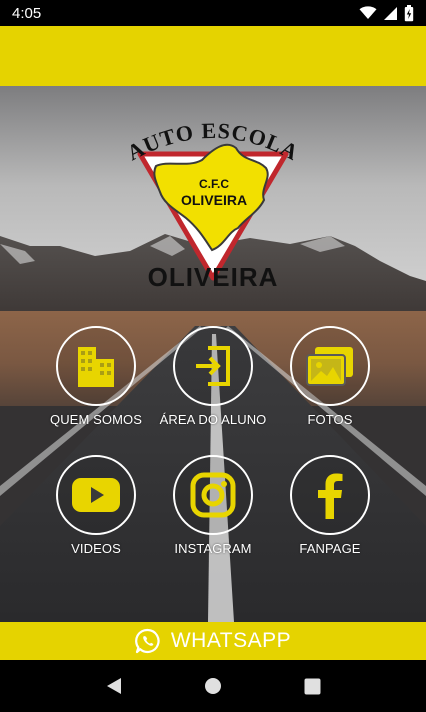  Describe the element at coordinates (213, 419) in the screenshot. I see `menu-tile-label: ÁREA DO ALUNO` at that location.